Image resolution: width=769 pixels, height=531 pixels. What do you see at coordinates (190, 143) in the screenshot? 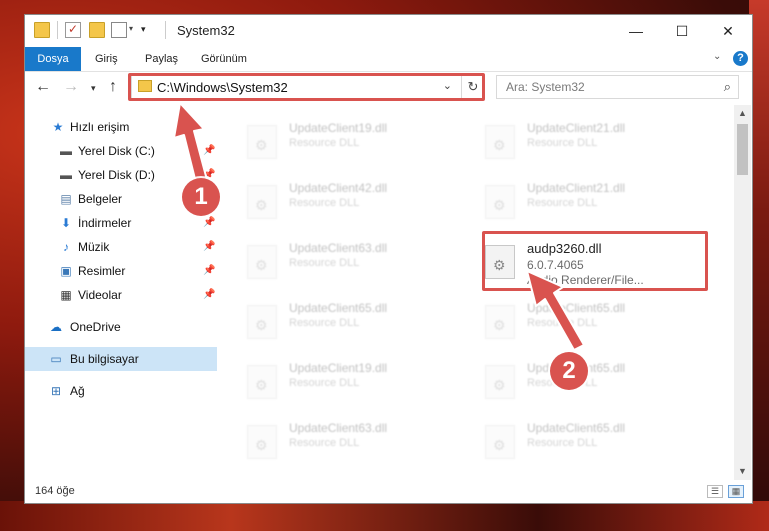
I see `arrow-to-address-bar` at bounding box center [190, 143].